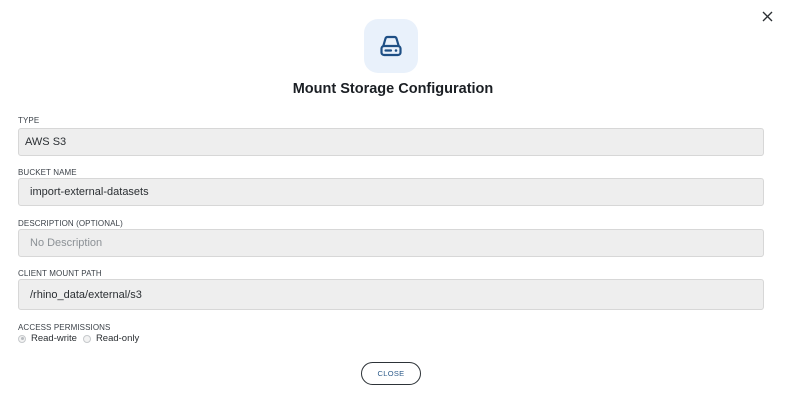 This screenshot has width=786, height=409. What do you see at coordinates (391, 294) in the screenshot?
I see `client-mount-path-field: /rhino_data/external/s3` at bounding box center [391, 294].